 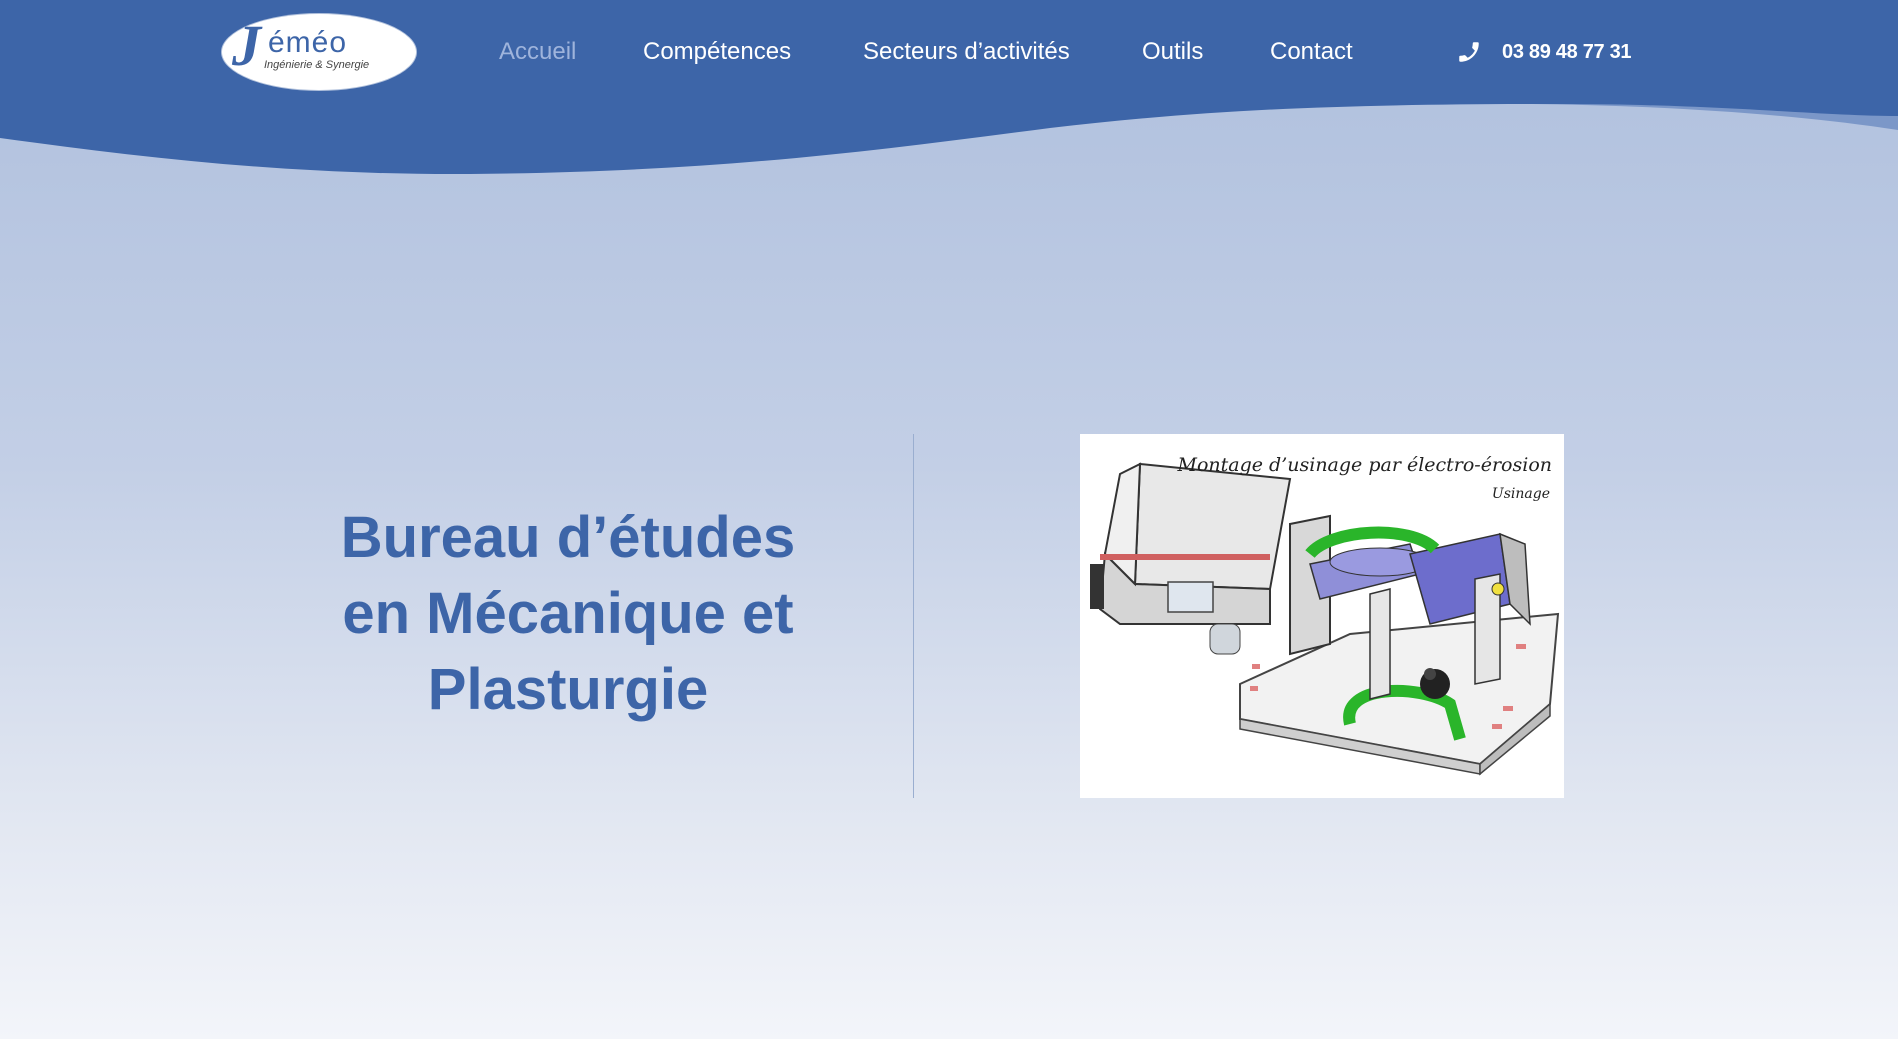 I want to click on vertical-divider, so click(x=913, y=616).